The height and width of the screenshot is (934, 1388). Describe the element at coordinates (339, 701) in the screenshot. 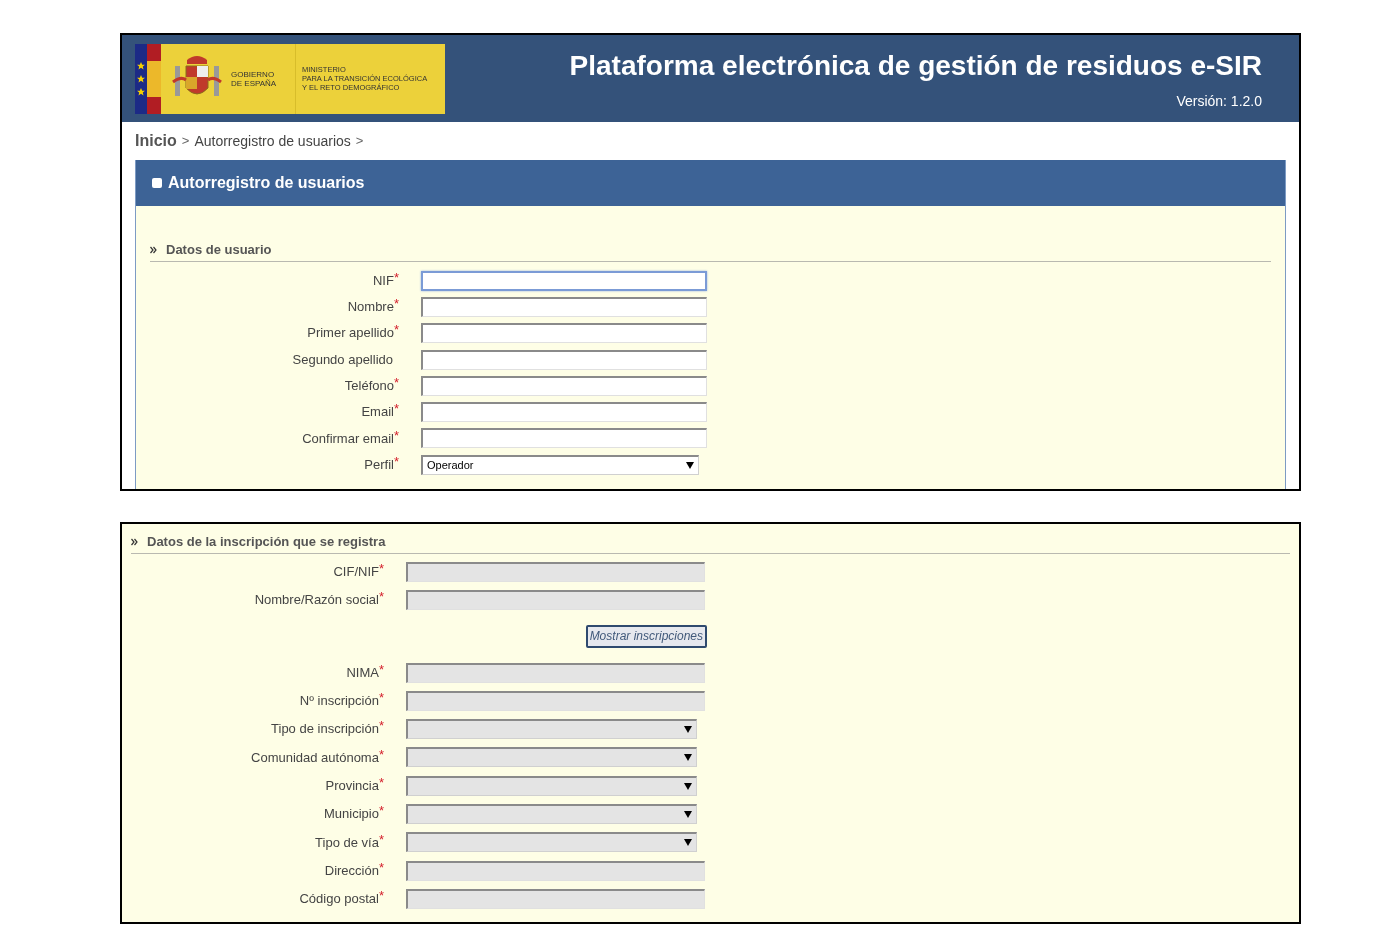

I see `field-label: Nº inscripción` at that location.